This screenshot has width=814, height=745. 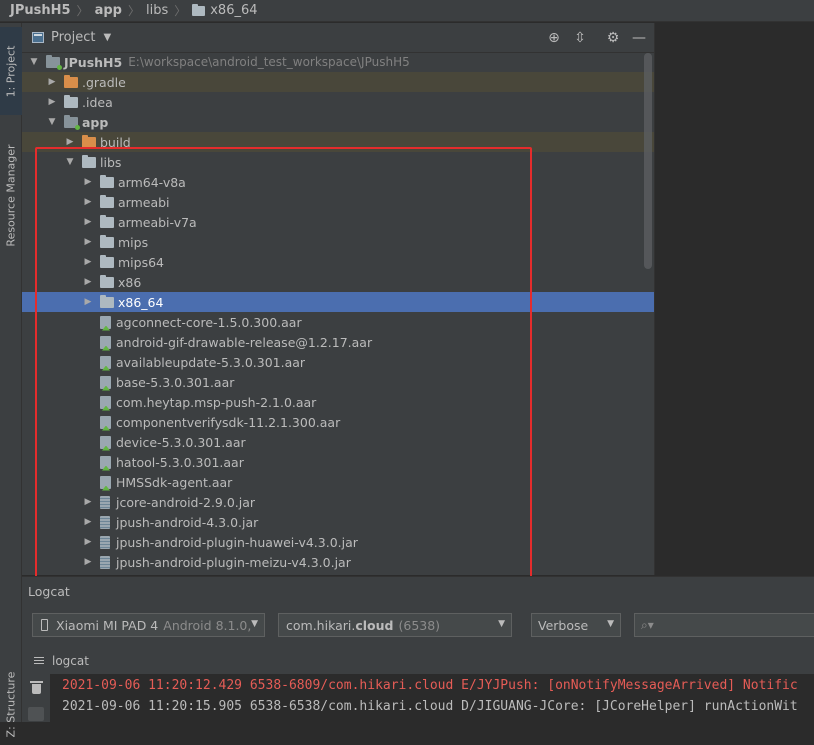 What do you see at coordinates (338, 182) in the screenshot?
I see `tree-row: ▶ arm64-v8a` at bounding box center [338, 182].